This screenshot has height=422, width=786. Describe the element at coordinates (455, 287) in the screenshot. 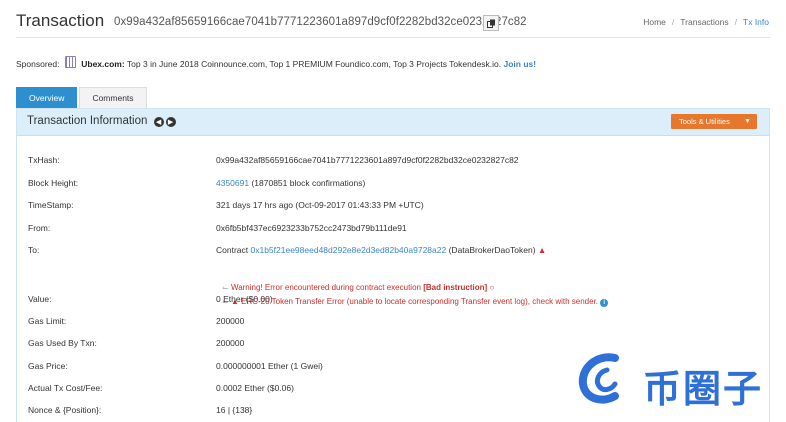

I see `bad-instruction: [Bad instruction]` at that location.